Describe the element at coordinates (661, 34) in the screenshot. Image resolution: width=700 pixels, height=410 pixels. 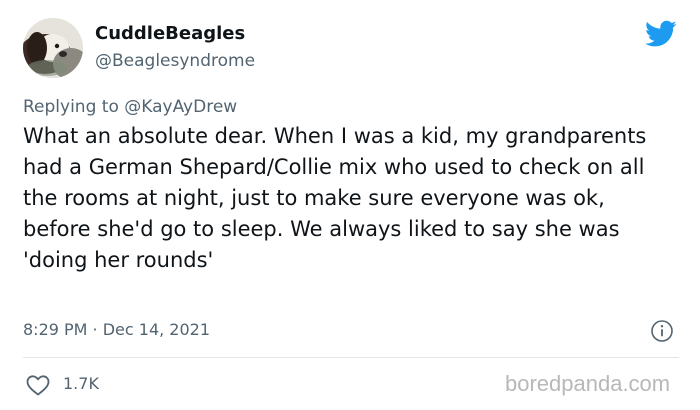
I see `twitter-bird-icon` at that location.